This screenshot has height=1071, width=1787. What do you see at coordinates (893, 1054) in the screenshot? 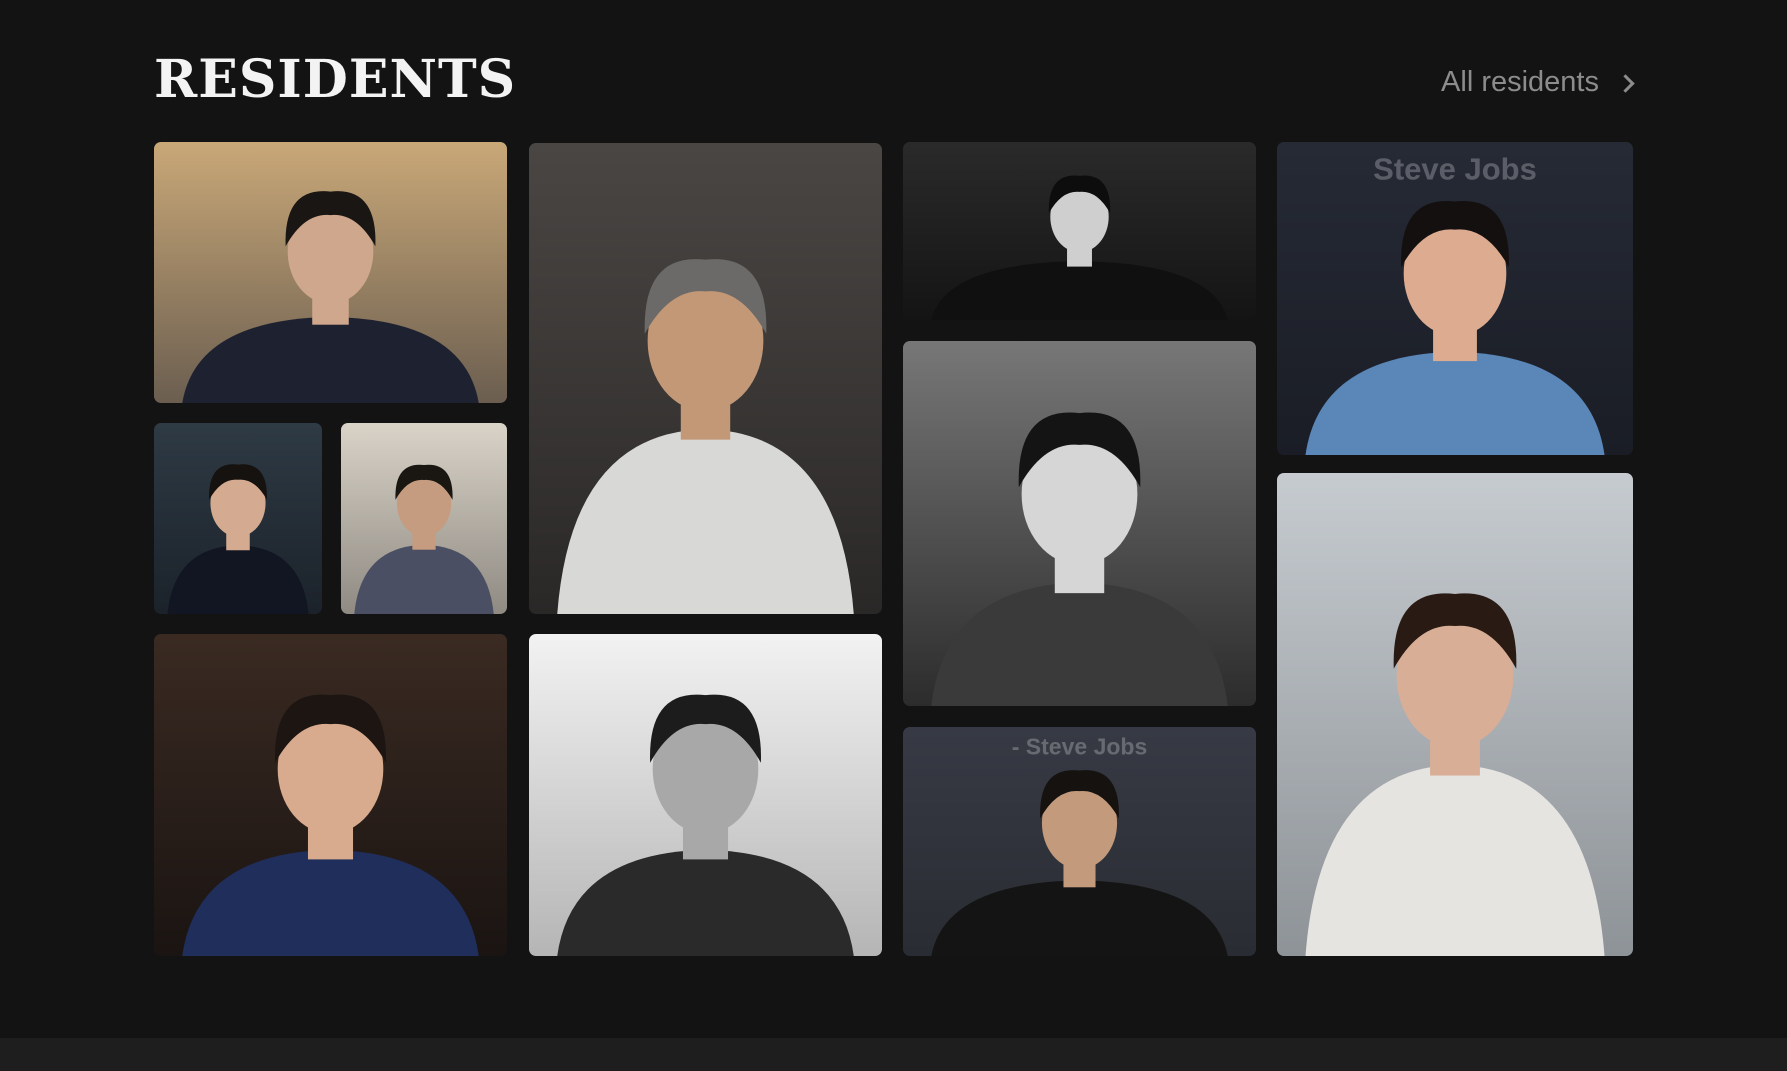
I see `footer-strip` at bounding box center [893, 1054].